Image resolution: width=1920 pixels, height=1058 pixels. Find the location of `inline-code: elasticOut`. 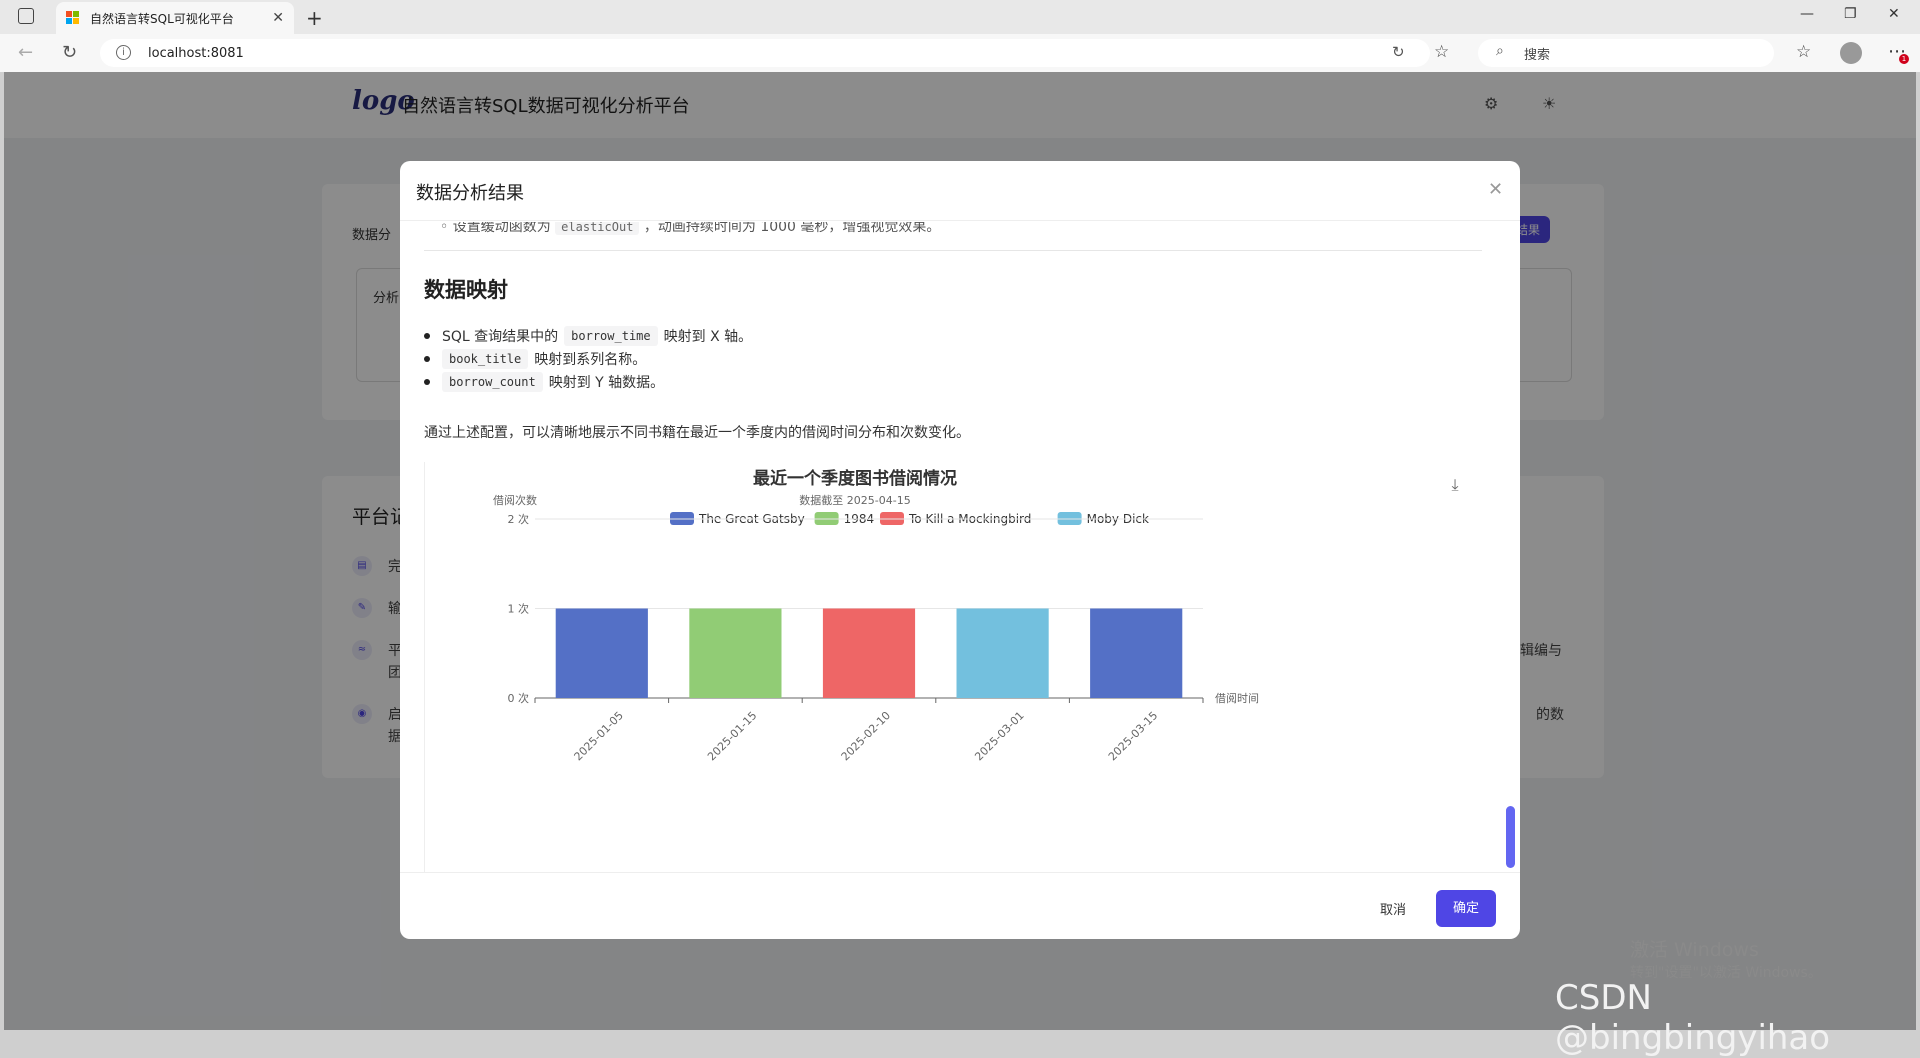

inline-code: elasticOut is located at coordinates (597, 228).